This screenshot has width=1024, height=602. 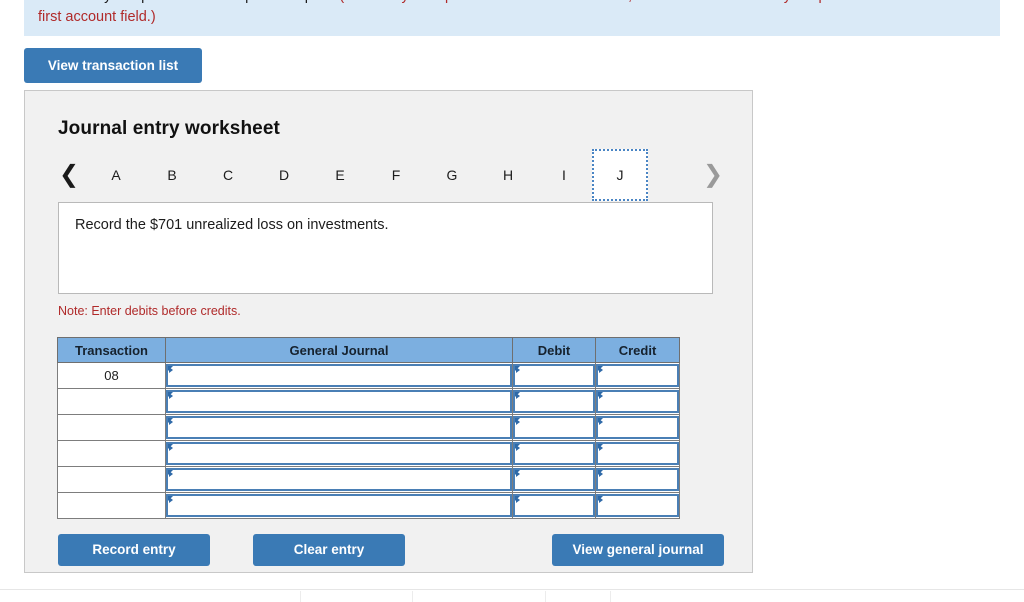 I want to click on column-header-general-journal: General Journal, so click(x=339, y=350).